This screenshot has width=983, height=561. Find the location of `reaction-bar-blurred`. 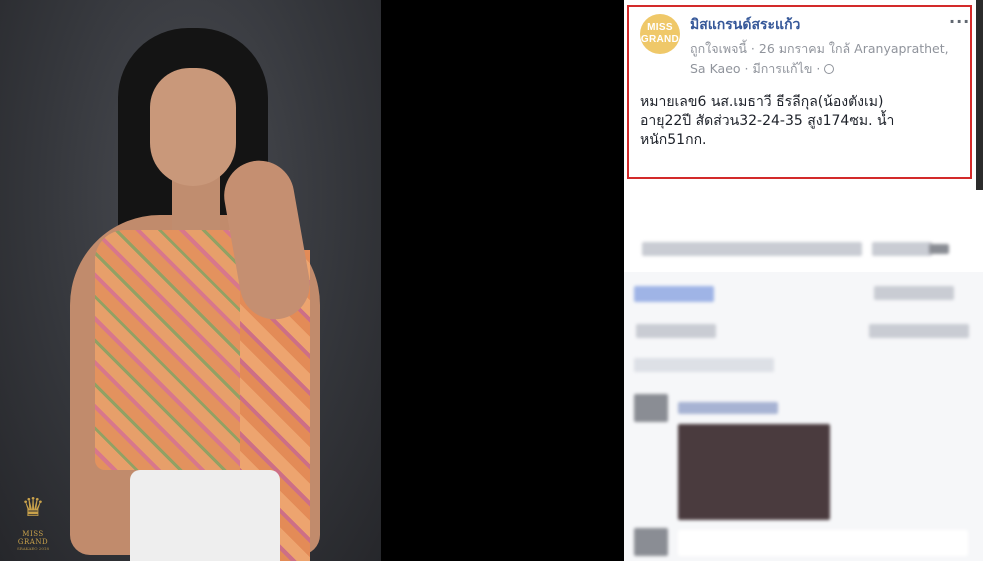

reaction-bar-blurred is located at coordinates (803, 250).